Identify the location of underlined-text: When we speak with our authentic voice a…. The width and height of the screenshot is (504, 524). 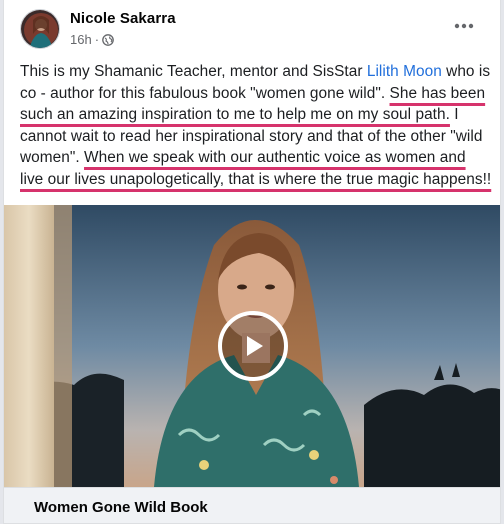
(256, 168).